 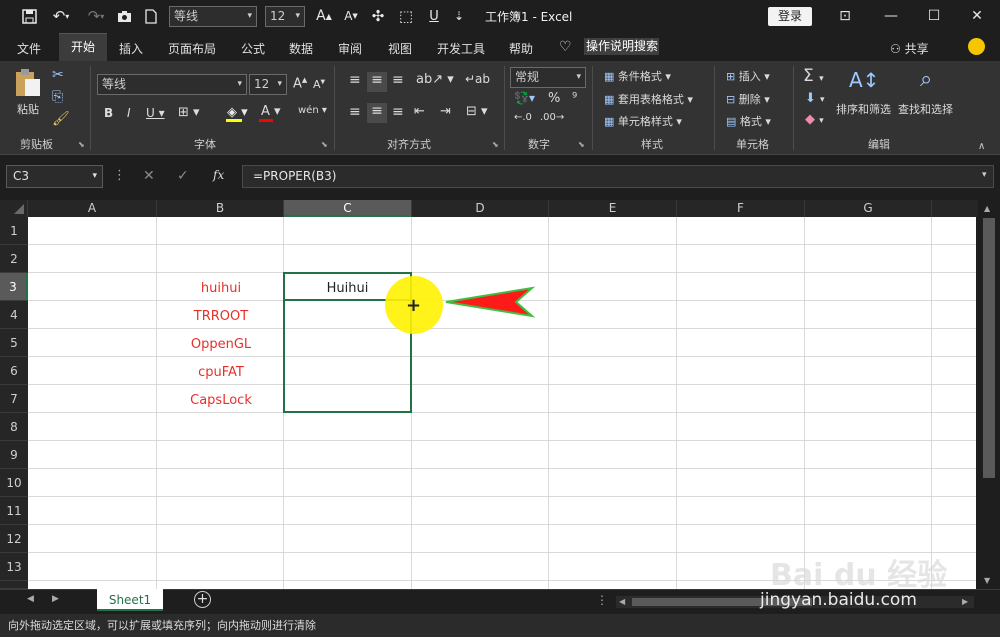 What do you see at coordinates (92, 208) in the screenshot?
I see `column-header-a: A` at bounding box center [92, 208].